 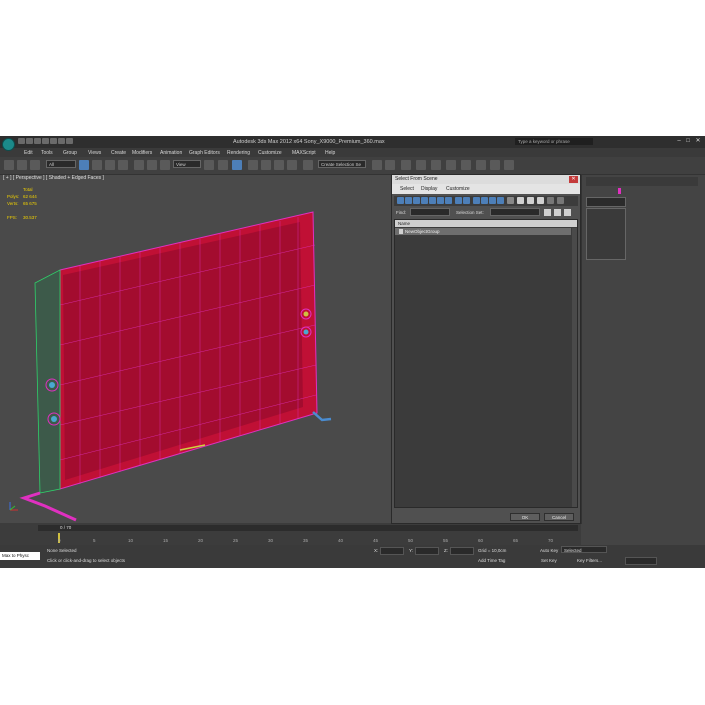 I want to click on move-icon, so click(x=139, y=165).